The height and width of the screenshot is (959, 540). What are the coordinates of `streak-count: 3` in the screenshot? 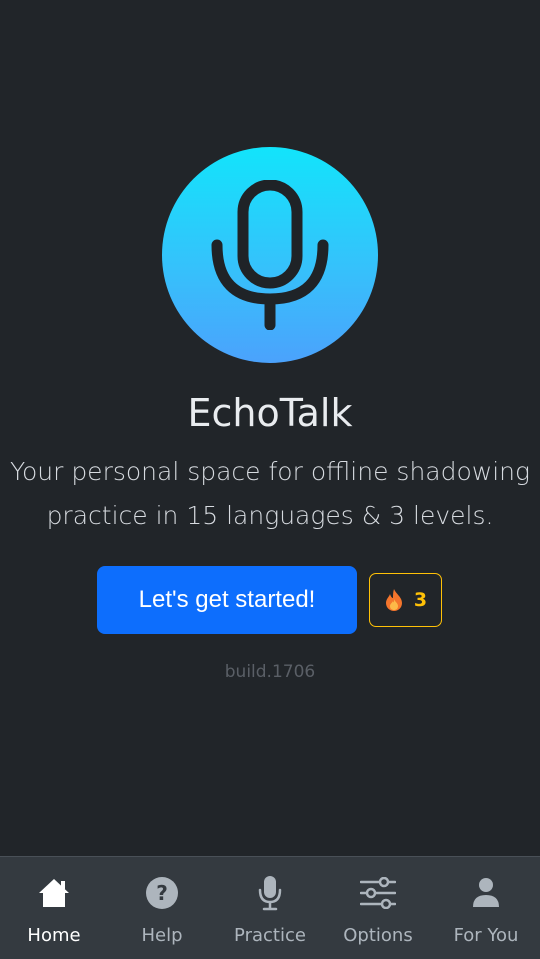 It's located at (420, 600).